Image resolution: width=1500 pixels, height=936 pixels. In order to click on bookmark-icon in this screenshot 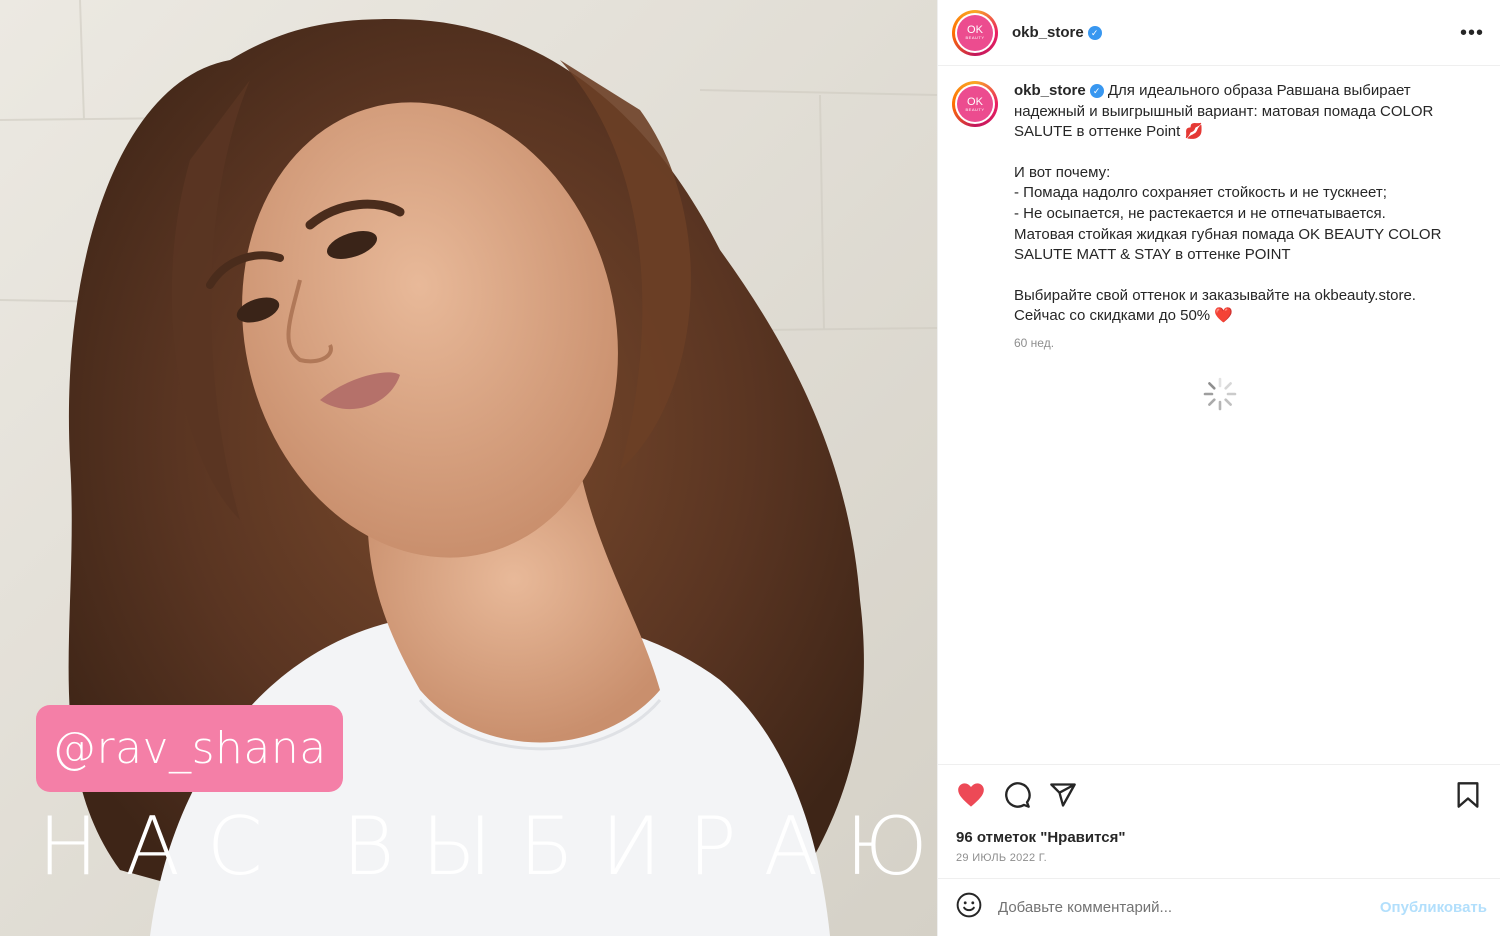, I will do `click(1468, 795)`.